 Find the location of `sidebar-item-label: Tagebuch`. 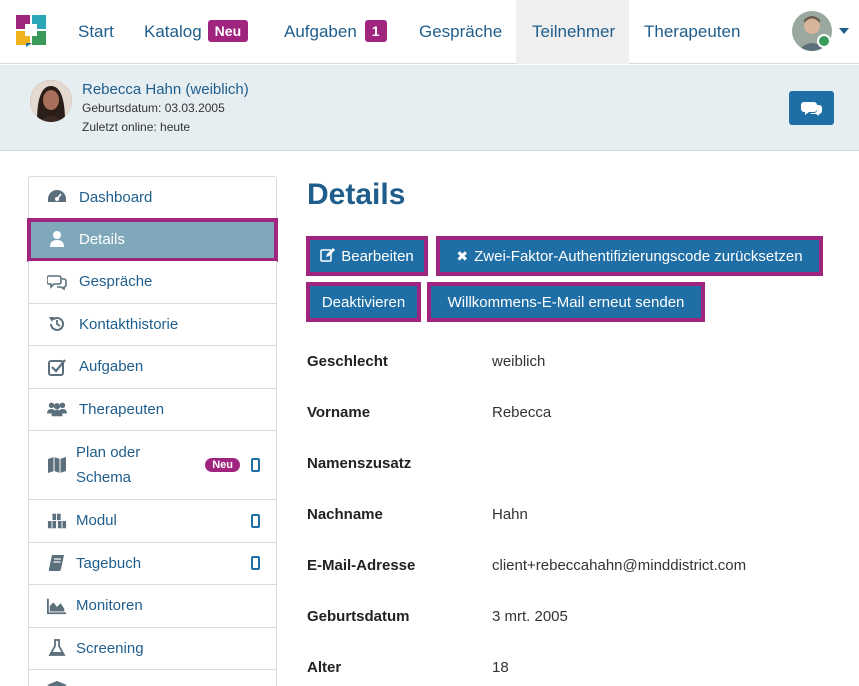

sidebar-item-label: Tagebuch is located at coordinates (109, 563).